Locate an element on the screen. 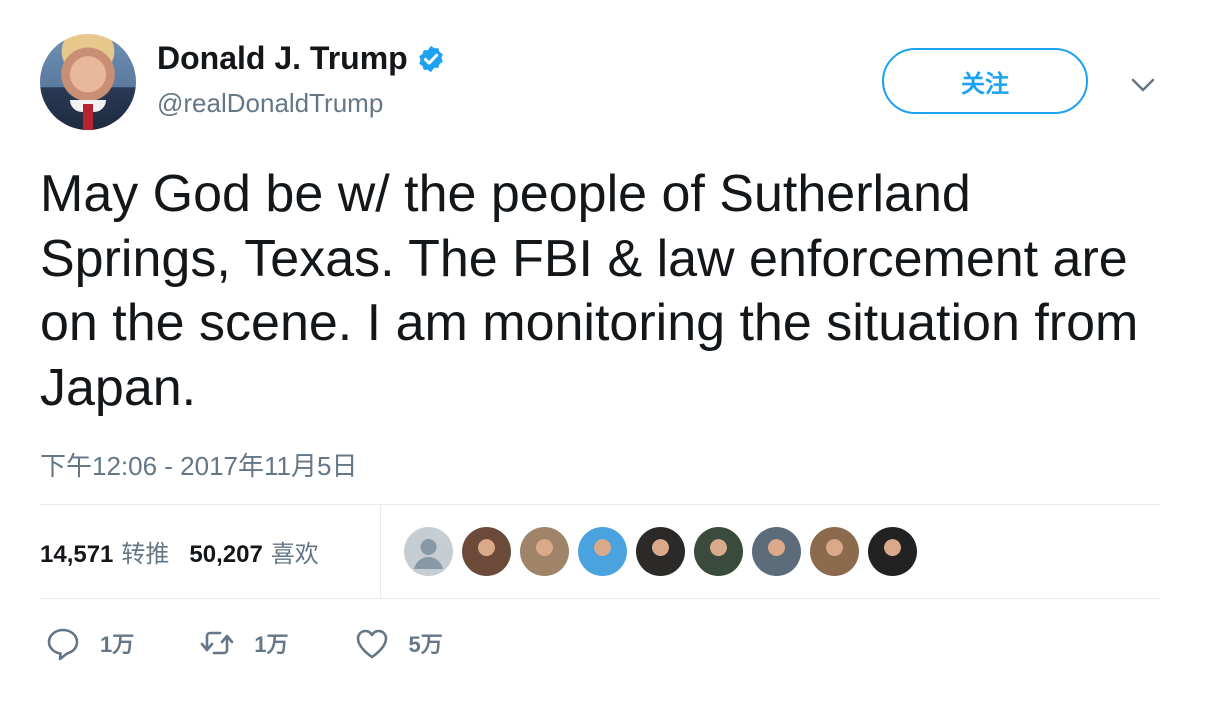 This screenshot has width=1210, height=712. reply-count: 1万 is located at coordinates (117, 644).